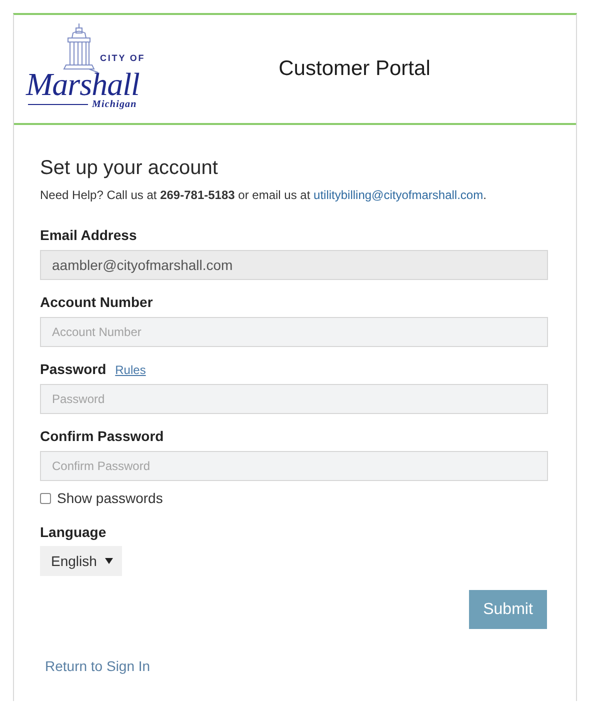 The width and height of the screenshot is (602, 723). What do you see at coordinates (110, 498) in the screenshot?
I see `checkbox-label: Show passwords` at bounding box center [110, 498].